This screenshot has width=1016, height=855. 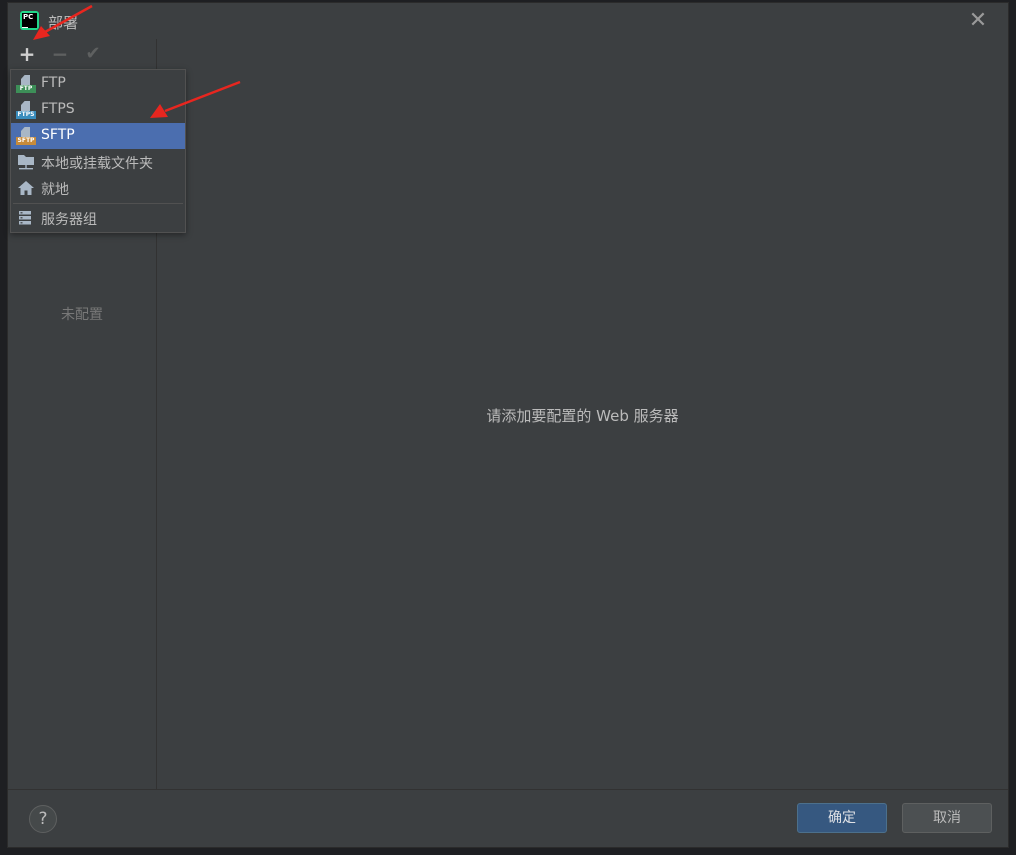 I want to click on menu-item-label: 服务器组, so click(x=69, y=220).